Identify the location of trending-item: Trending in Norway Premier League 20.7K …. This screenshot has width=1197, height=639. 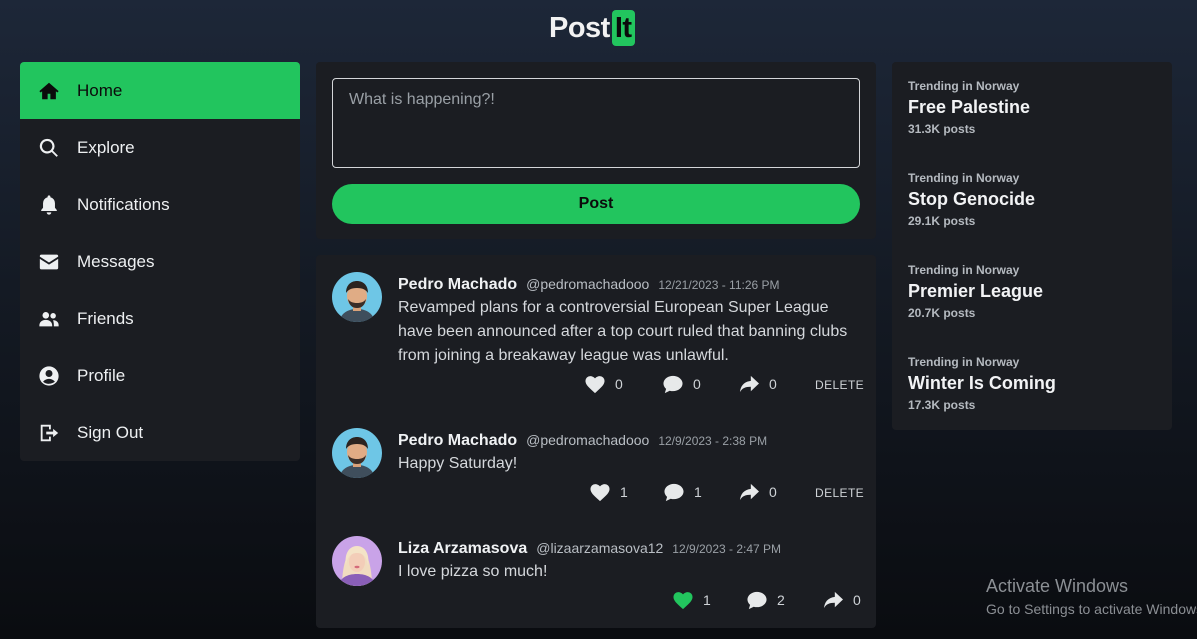
(975, 291).